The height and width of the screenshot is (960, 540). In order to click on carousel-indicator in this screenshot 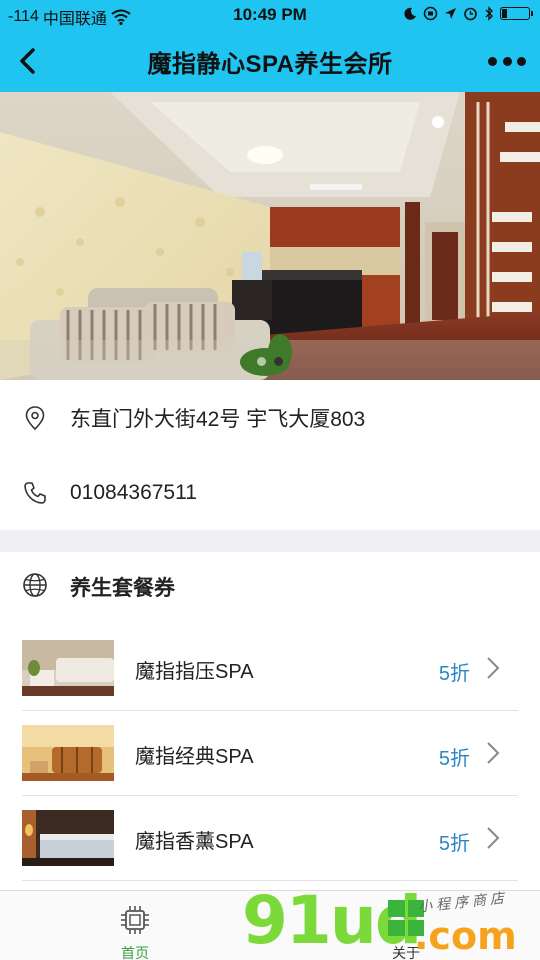, I will do `click(270, 361)`.